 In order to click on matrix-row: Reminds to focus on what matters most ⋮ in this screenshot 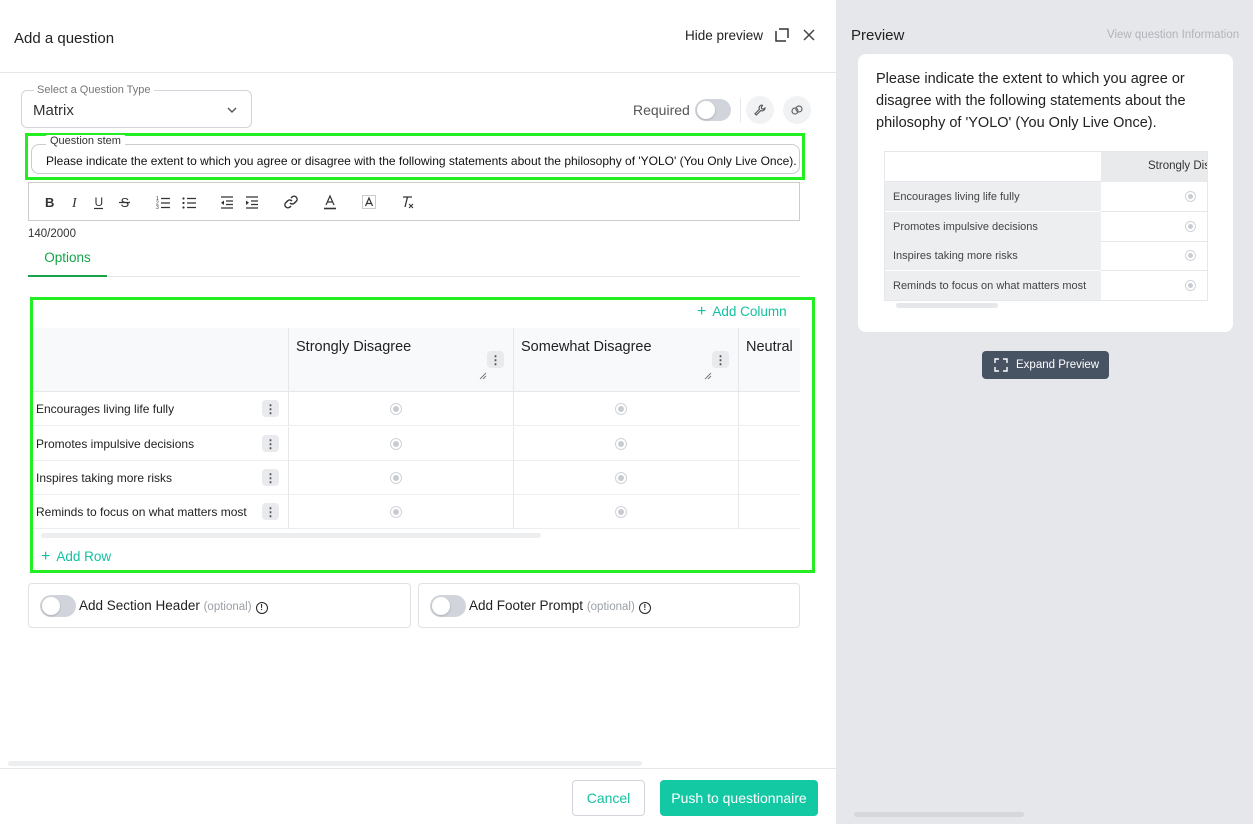, I will do `click(416, 512)`.